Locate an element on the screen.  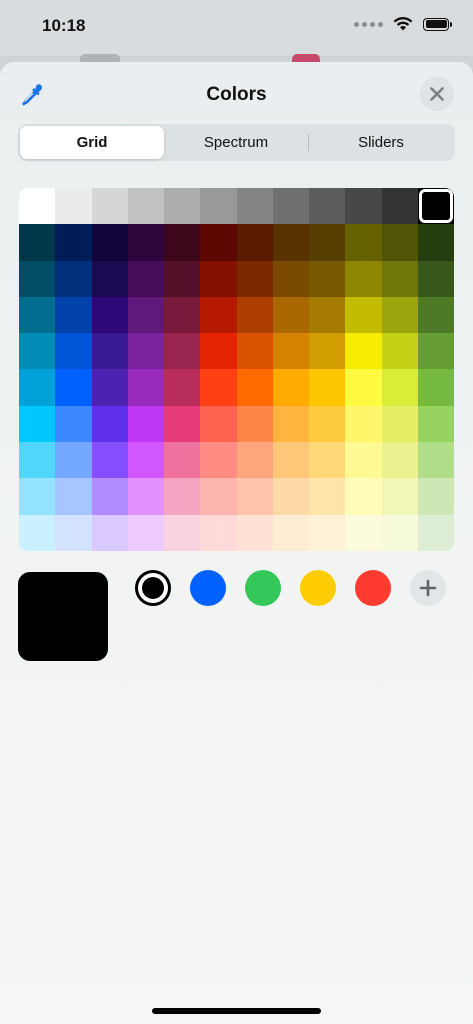
tab-sliders: Sliders is located at coordinates (381, 142).